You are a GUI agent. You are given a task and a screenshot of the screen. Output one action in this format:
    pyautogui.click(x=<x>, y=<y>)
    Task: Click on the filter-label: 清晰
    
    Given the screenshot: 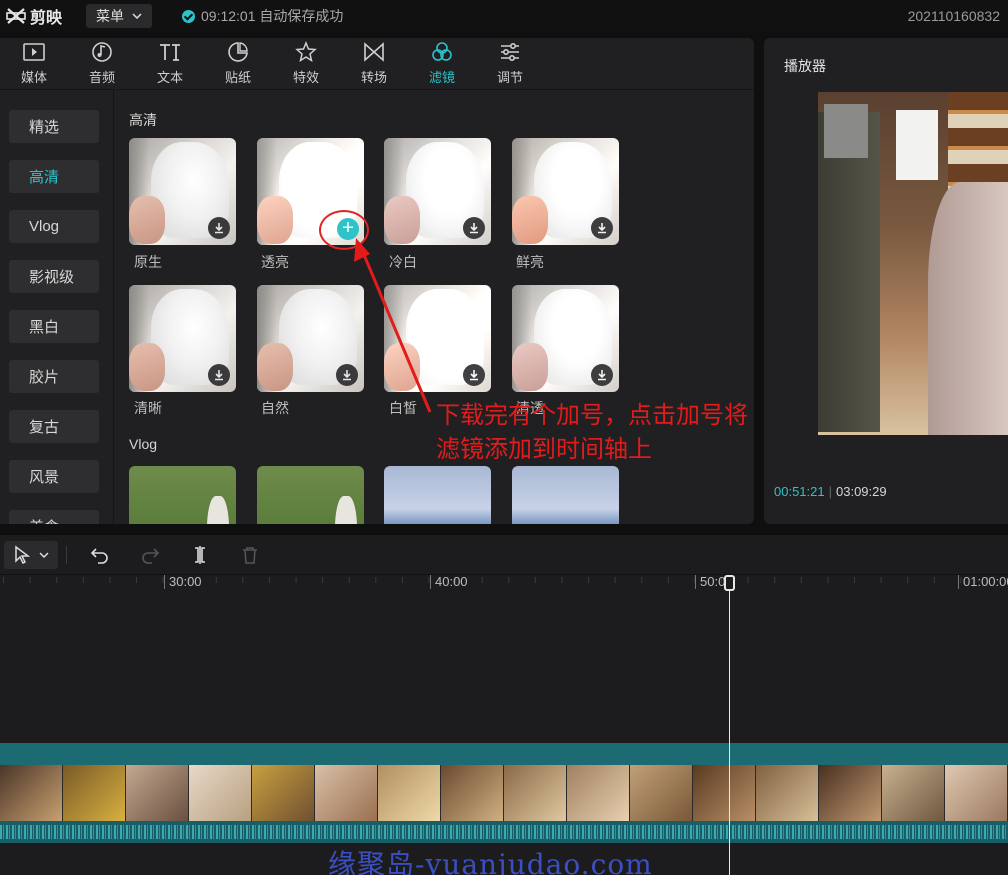 What is the action you would take?
    pyautogui.click(x=148, y=408)
    